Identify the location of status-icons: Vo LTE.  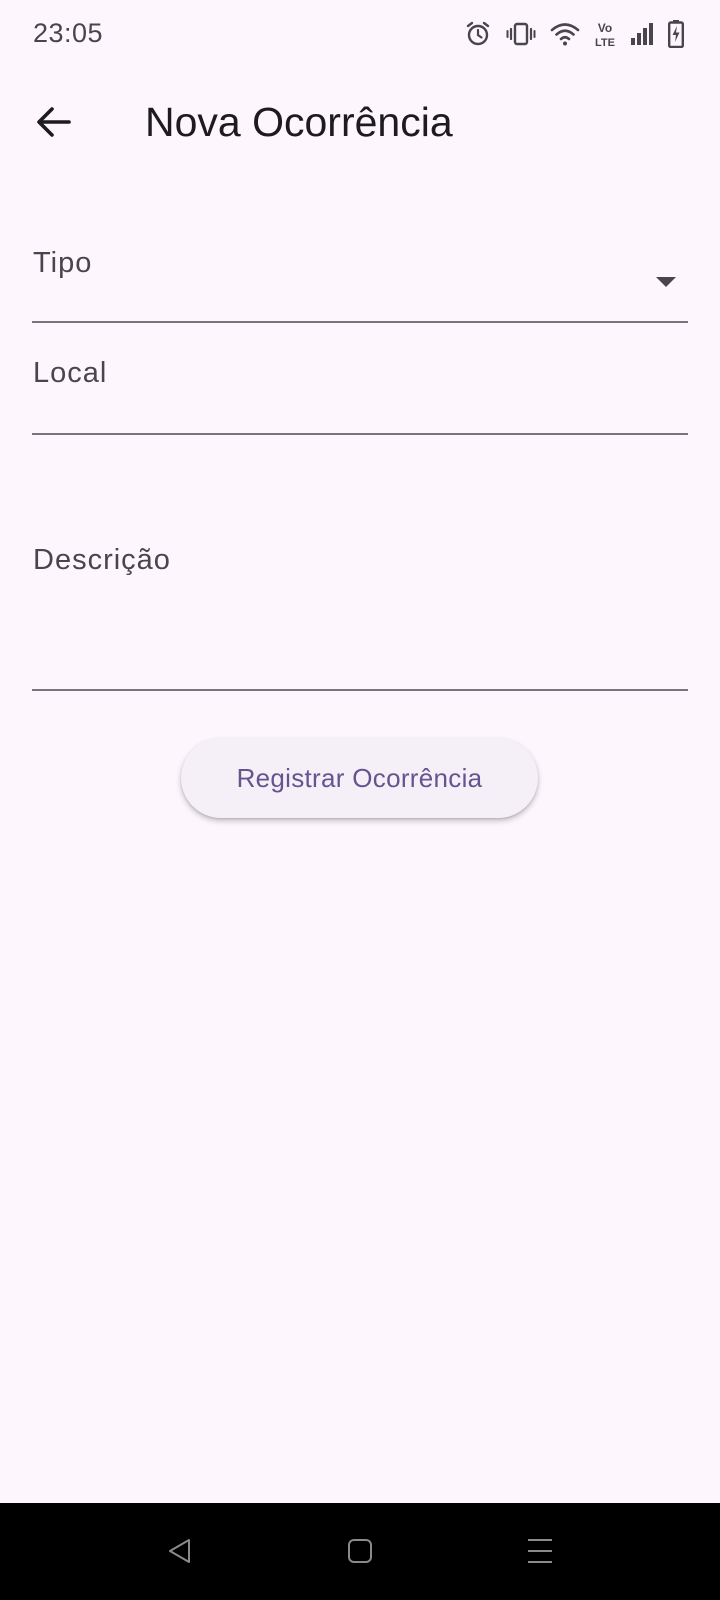
(574, 34).